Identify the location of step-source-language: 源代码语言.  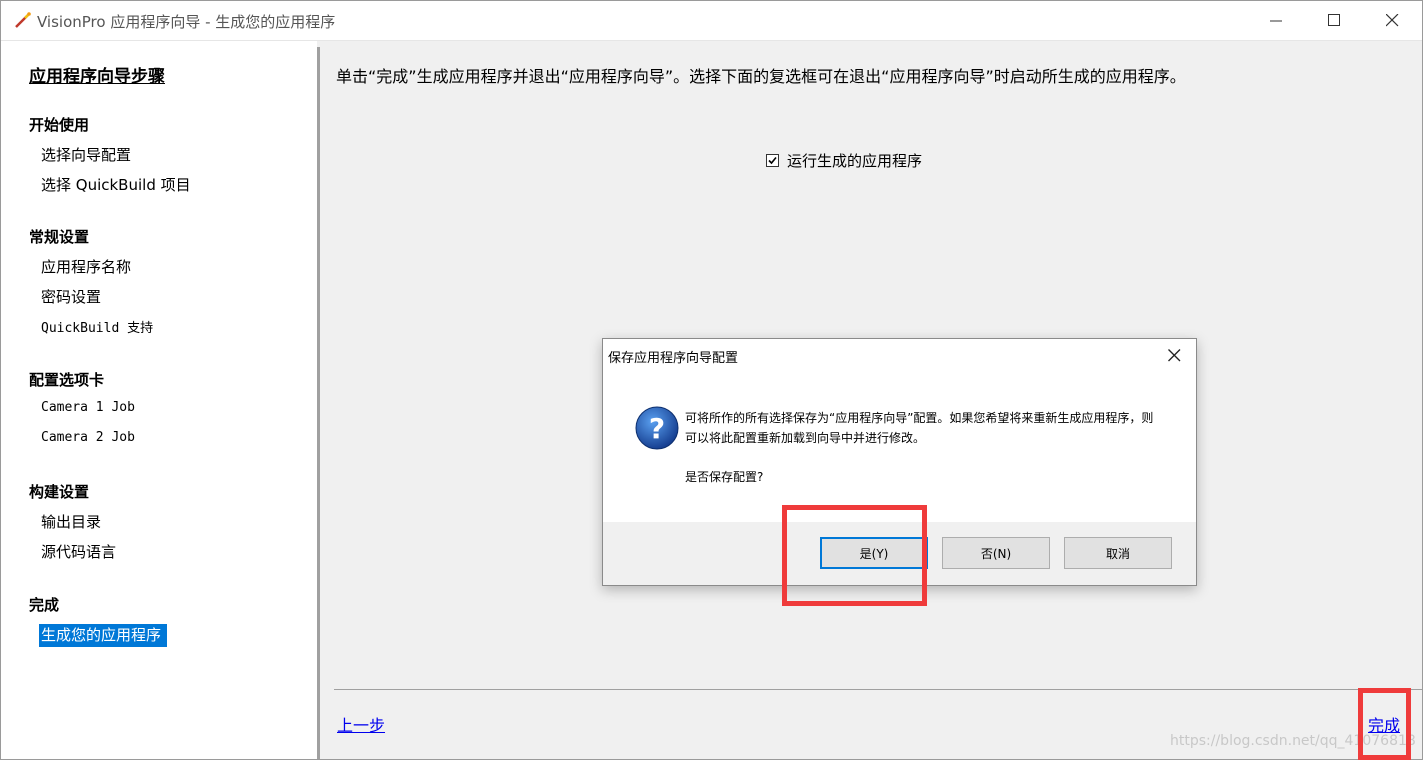
(78, 551).